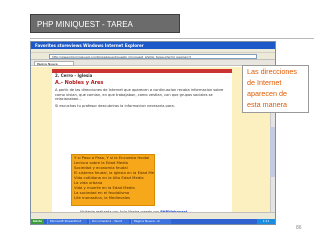 The height and width of the screenshot is (240, 320). I want to click on system-clock: 1:11, so click(266, 221).